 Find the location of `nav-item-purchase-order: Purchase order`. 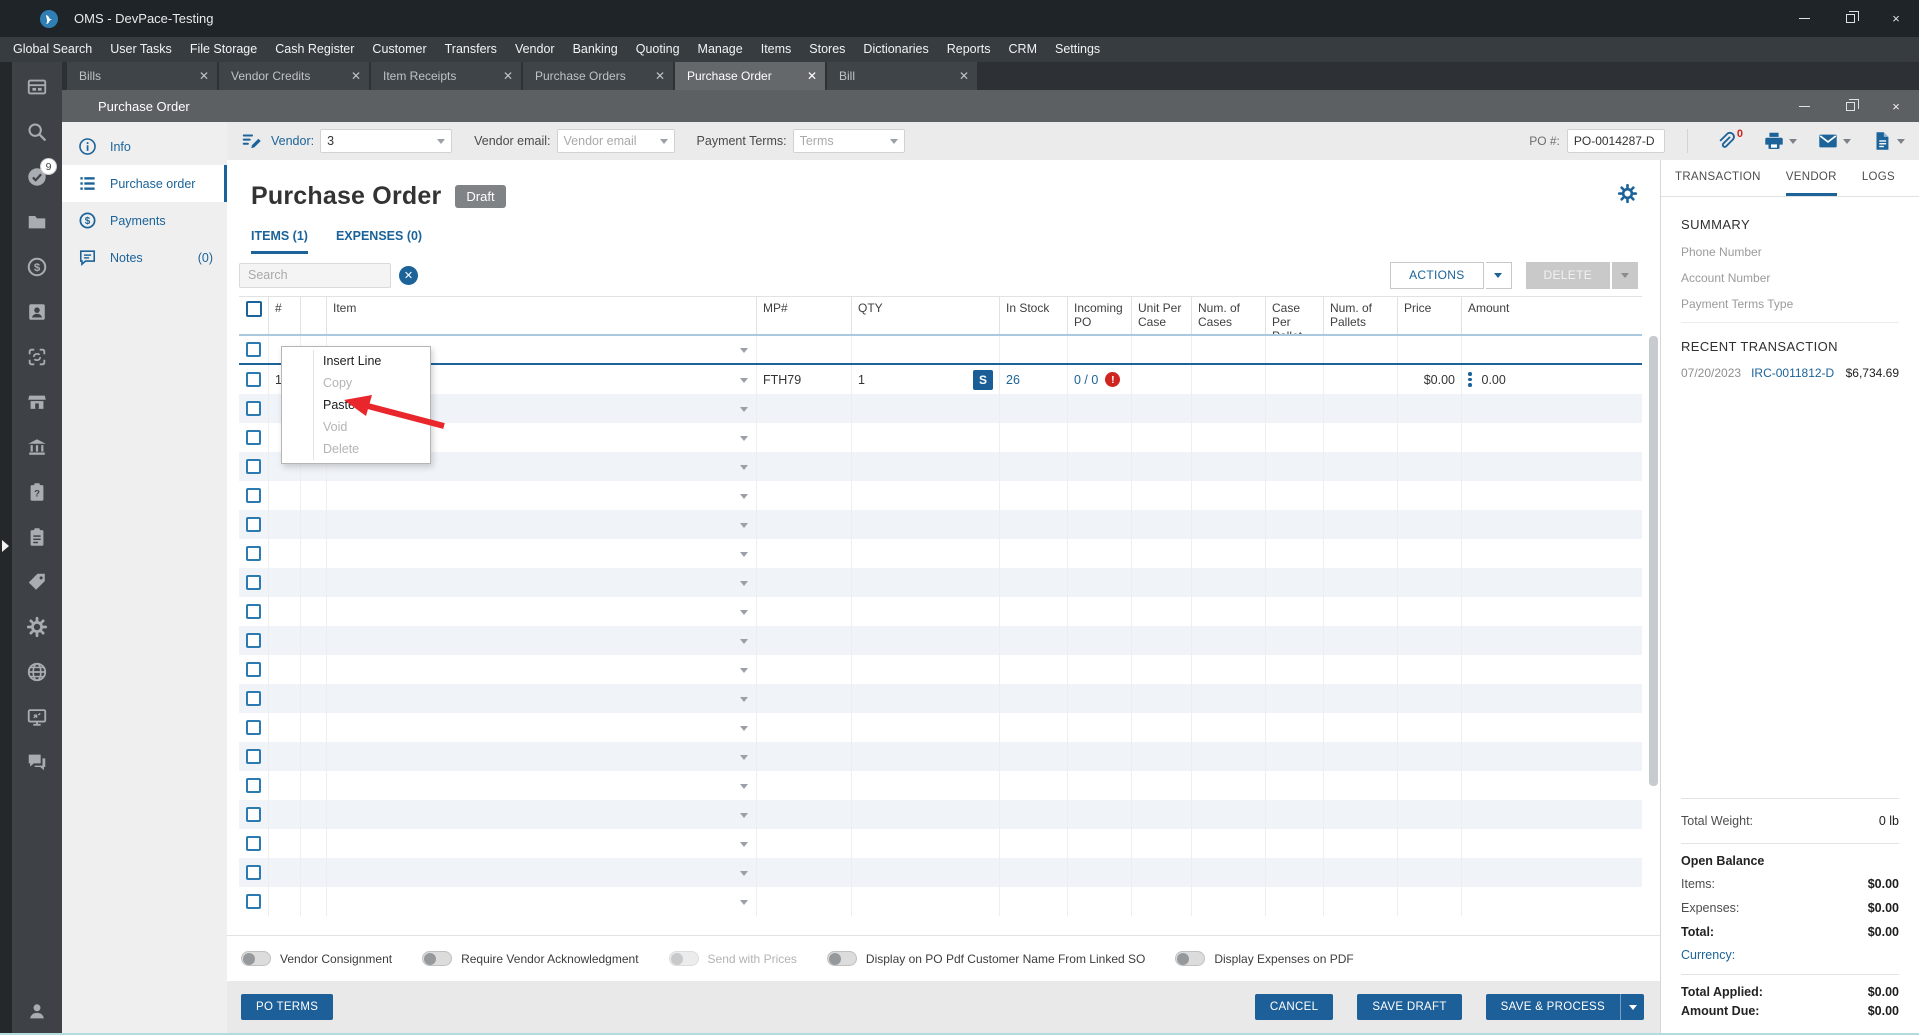

nav-item-purchase-order: Purchase order is located at coordinates (144, 183).